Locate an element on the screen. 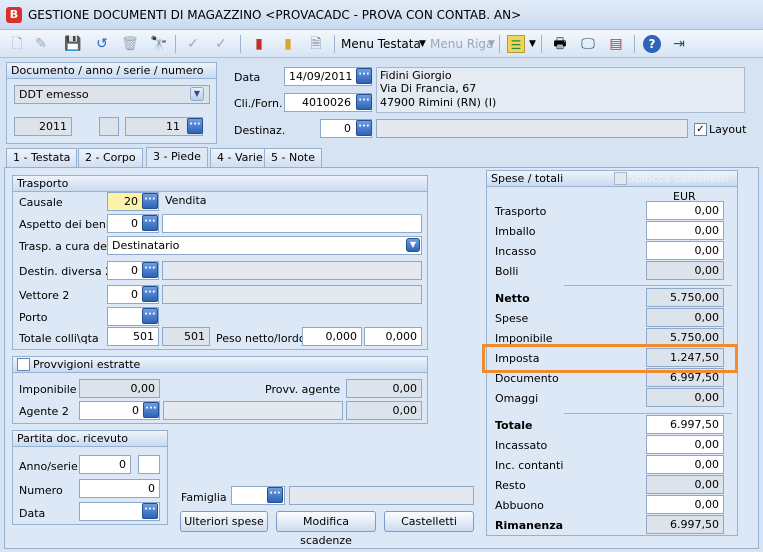  document-type-select: DDT emesso is located at coordinates (112, 94).